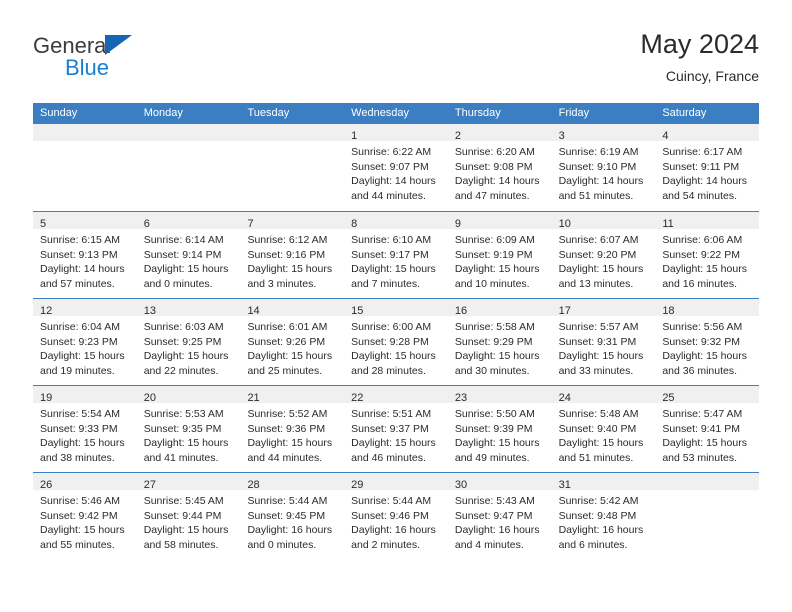 This screenshot has height=612, width=792. What do you see at coordinates (684, 113) in the screenshot?
I see `weekday-header-saturday: Saturday` at bounding box center [684, 113].